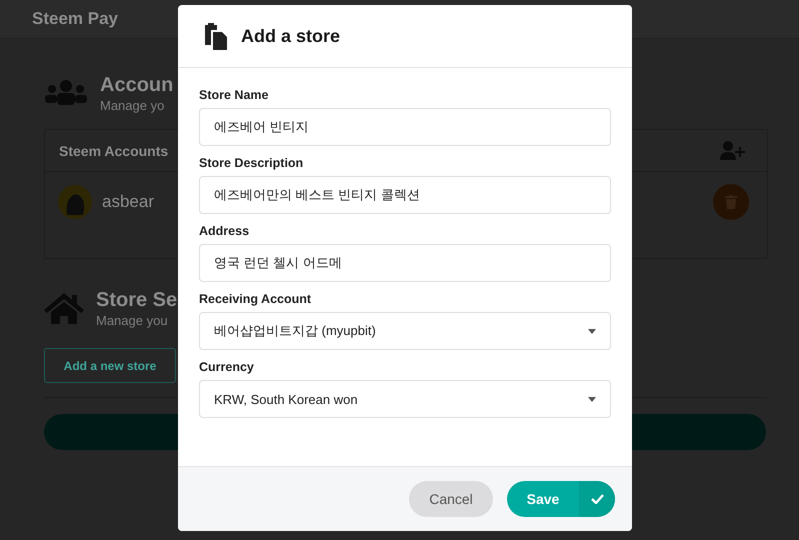 The width and height of the screenshot is (799, 540). What do you see at coordinates (732, 150) in the screenshot?
I see `add-user-icon` at bounding box center [732, 150].